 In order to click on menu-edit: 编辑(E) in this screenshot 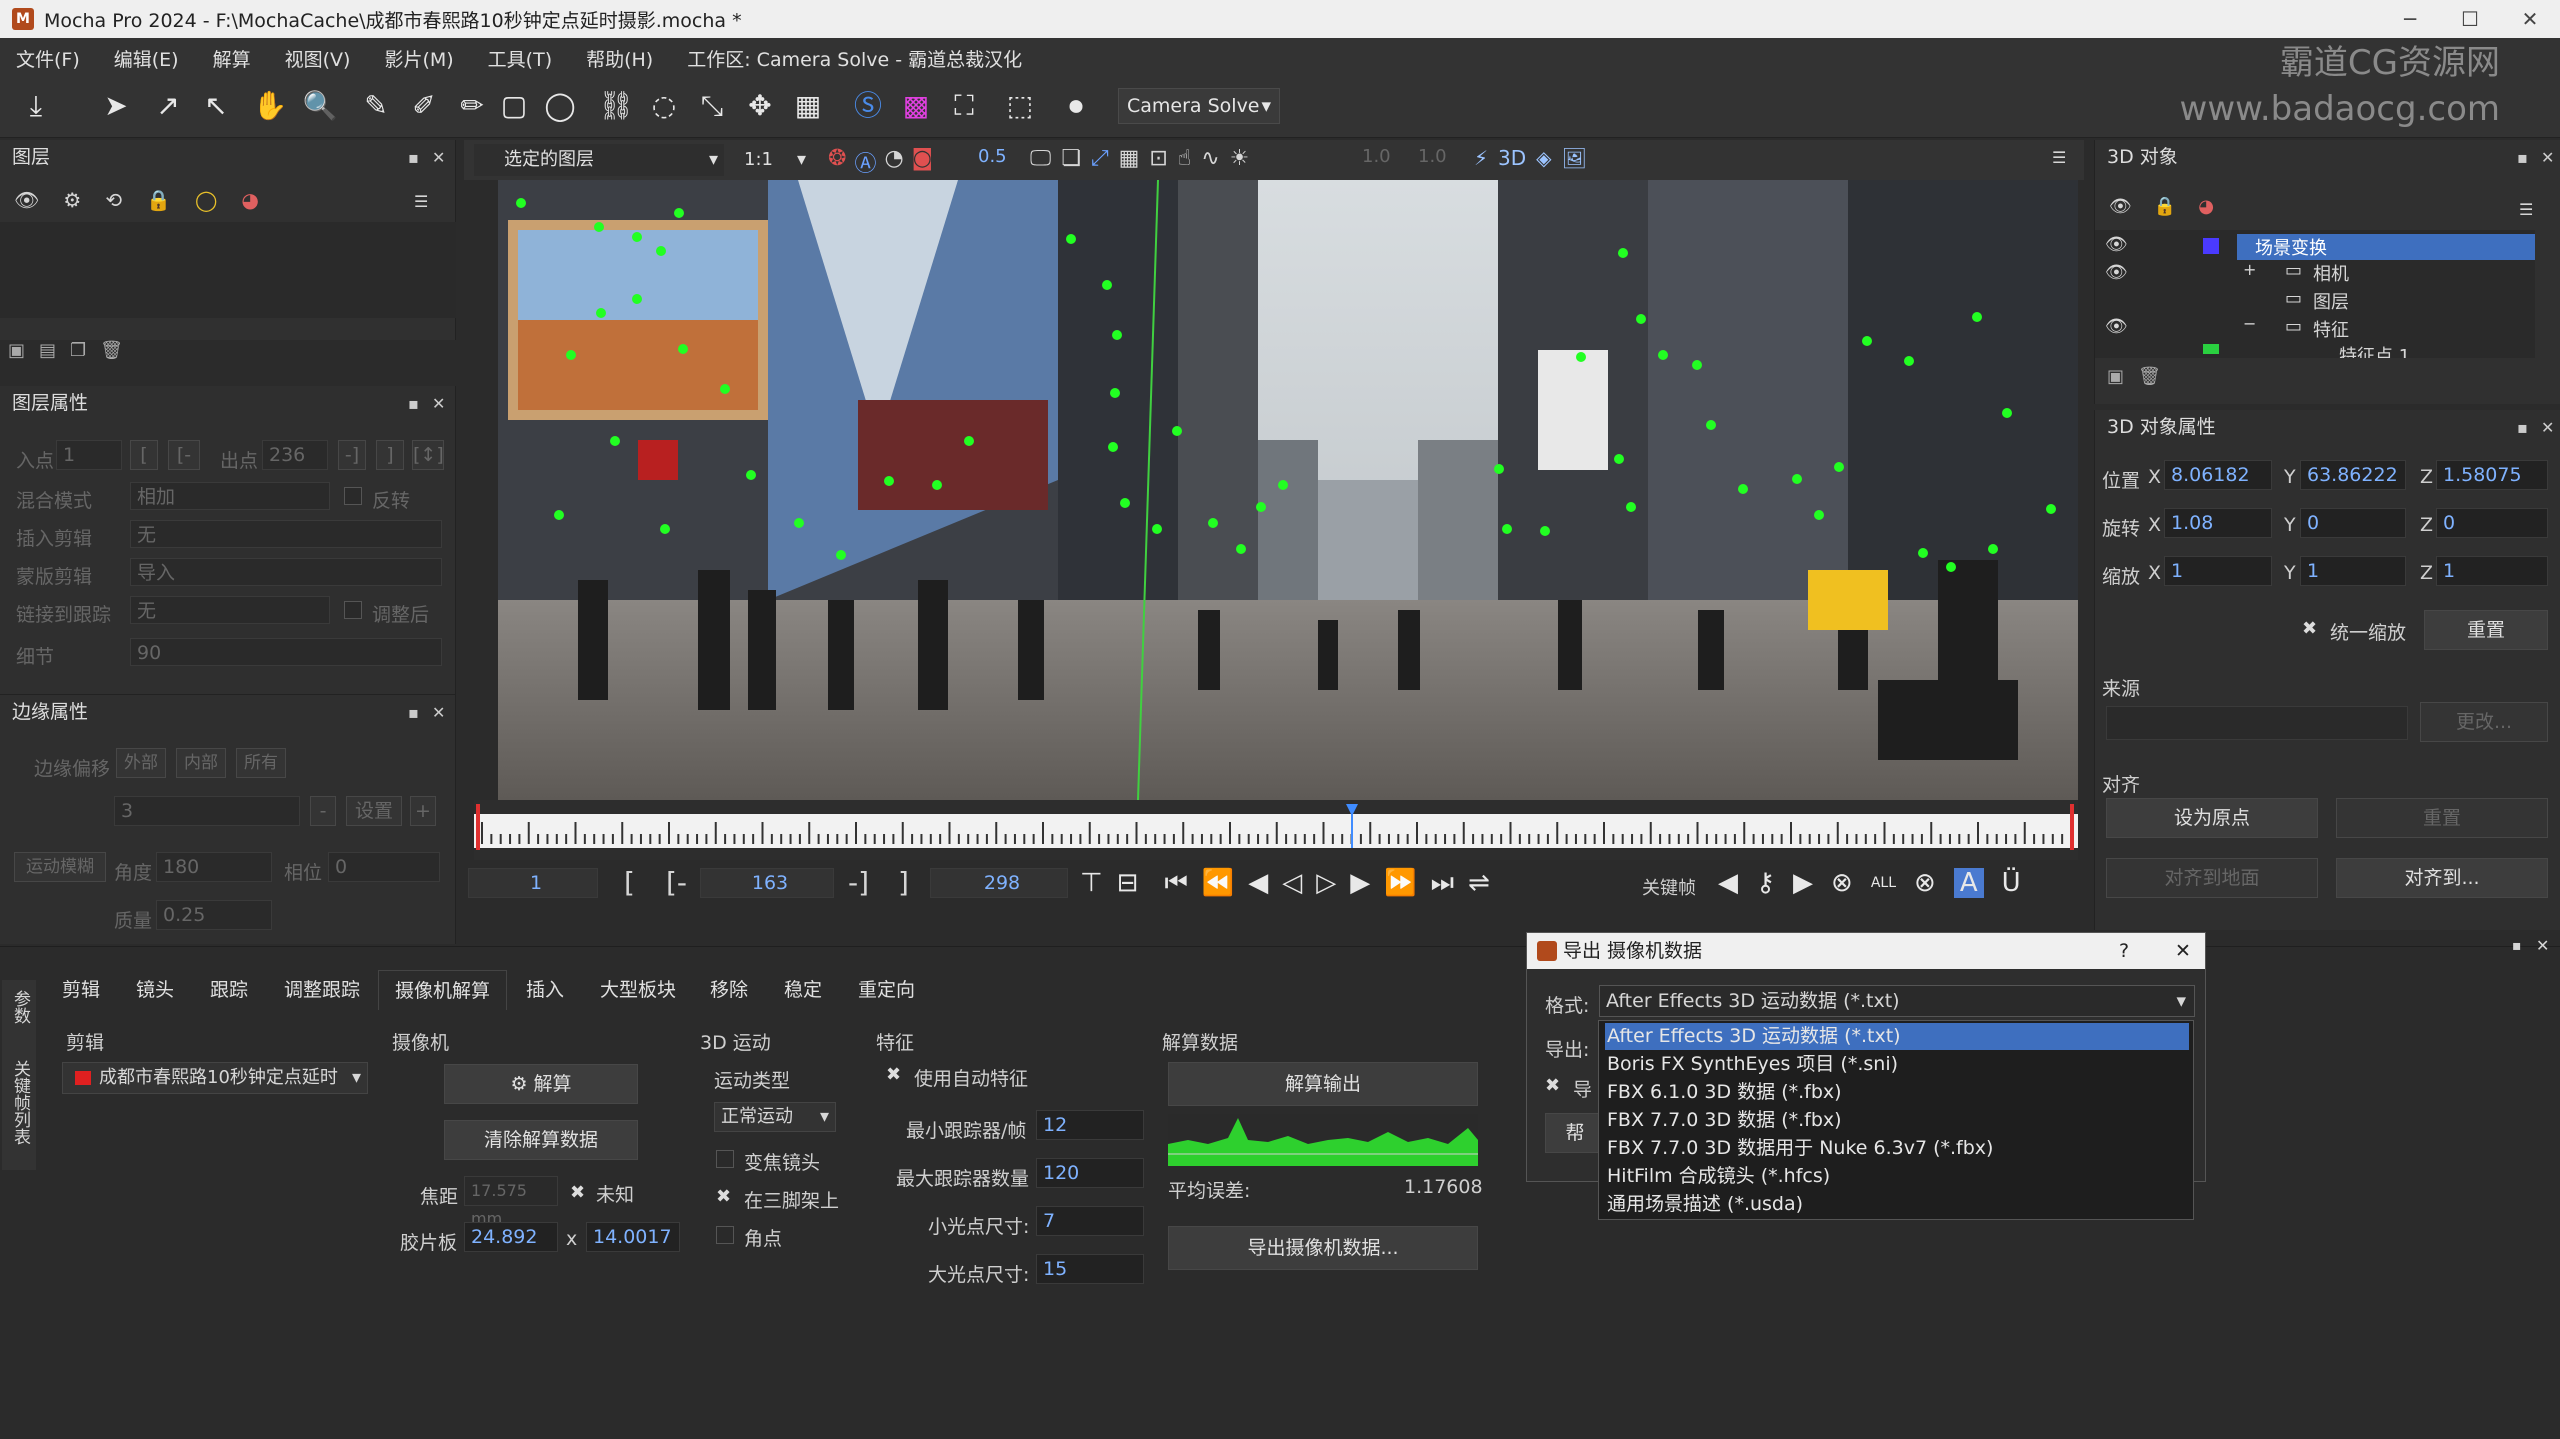, I will do `click(146, 58)`.